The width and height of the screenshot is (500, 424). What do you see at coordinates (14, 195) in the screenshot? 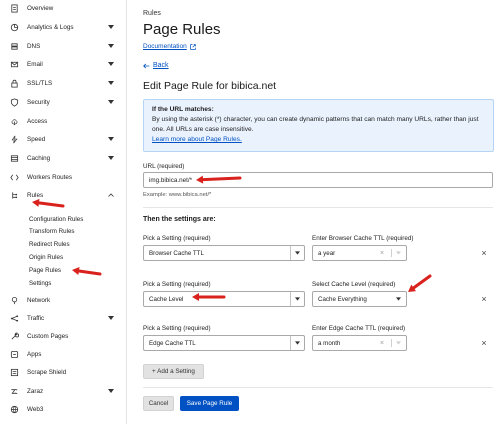
I see `rules-icon` at bounding box center [14, 195].